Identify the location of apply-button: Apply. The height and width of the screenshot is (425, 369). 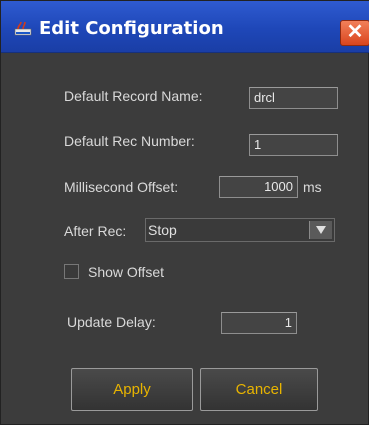
(132, 389).